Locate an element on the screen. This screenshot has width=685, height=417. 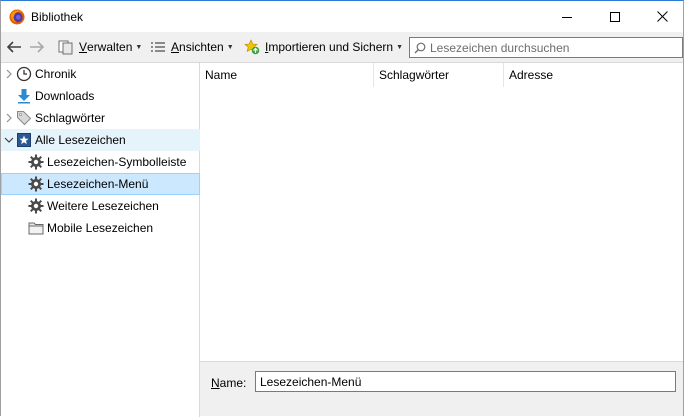
tree-item-all-bookmarks: Alle Lesezeichen is located at coordinates (100, 140).